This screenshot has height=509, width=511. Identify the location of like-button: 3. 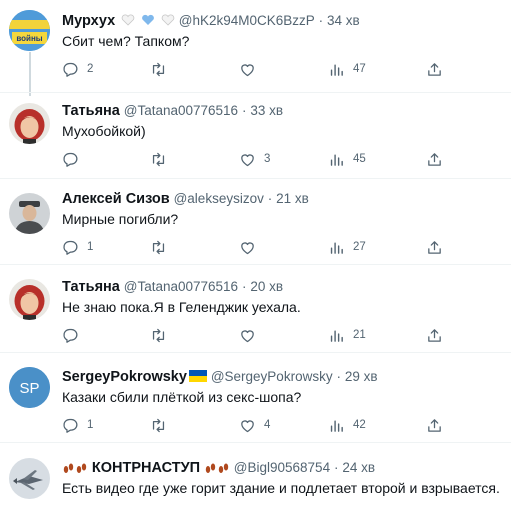
(254, 159).